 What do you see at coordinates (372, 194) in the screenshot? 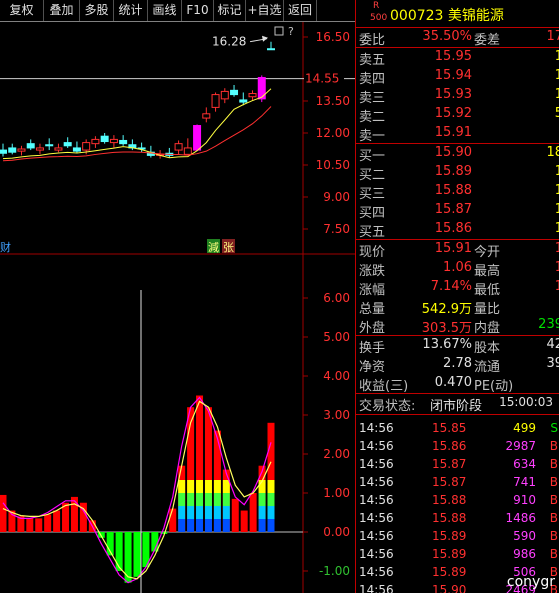
I see `bid-label: 买三` at bounding box center [372, 194].